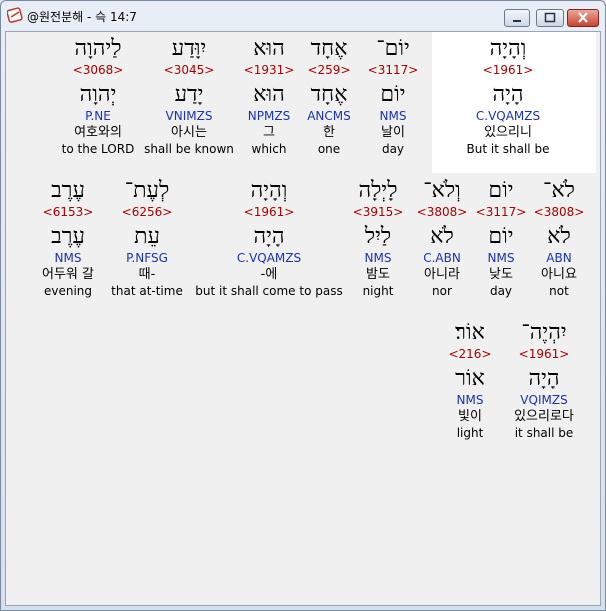  What do you see at coordinates (98, 116) in the screenshot?
I see `morph-code: P.NE` at bounding box center [98, 116].